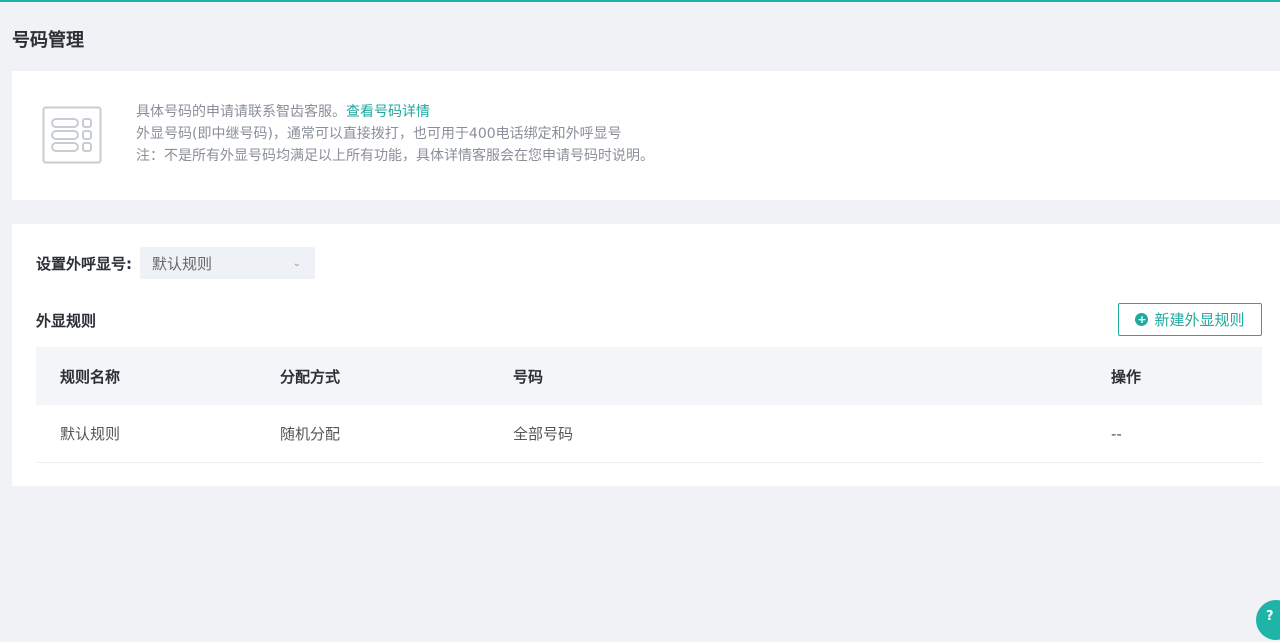 This screenshot has height=642, width=1280. What do you see at coordinates (649, 376) in the screenshot?
I see `table-header: 规则名称 分配方式 号码 操作` at bounding box center [649, 376].